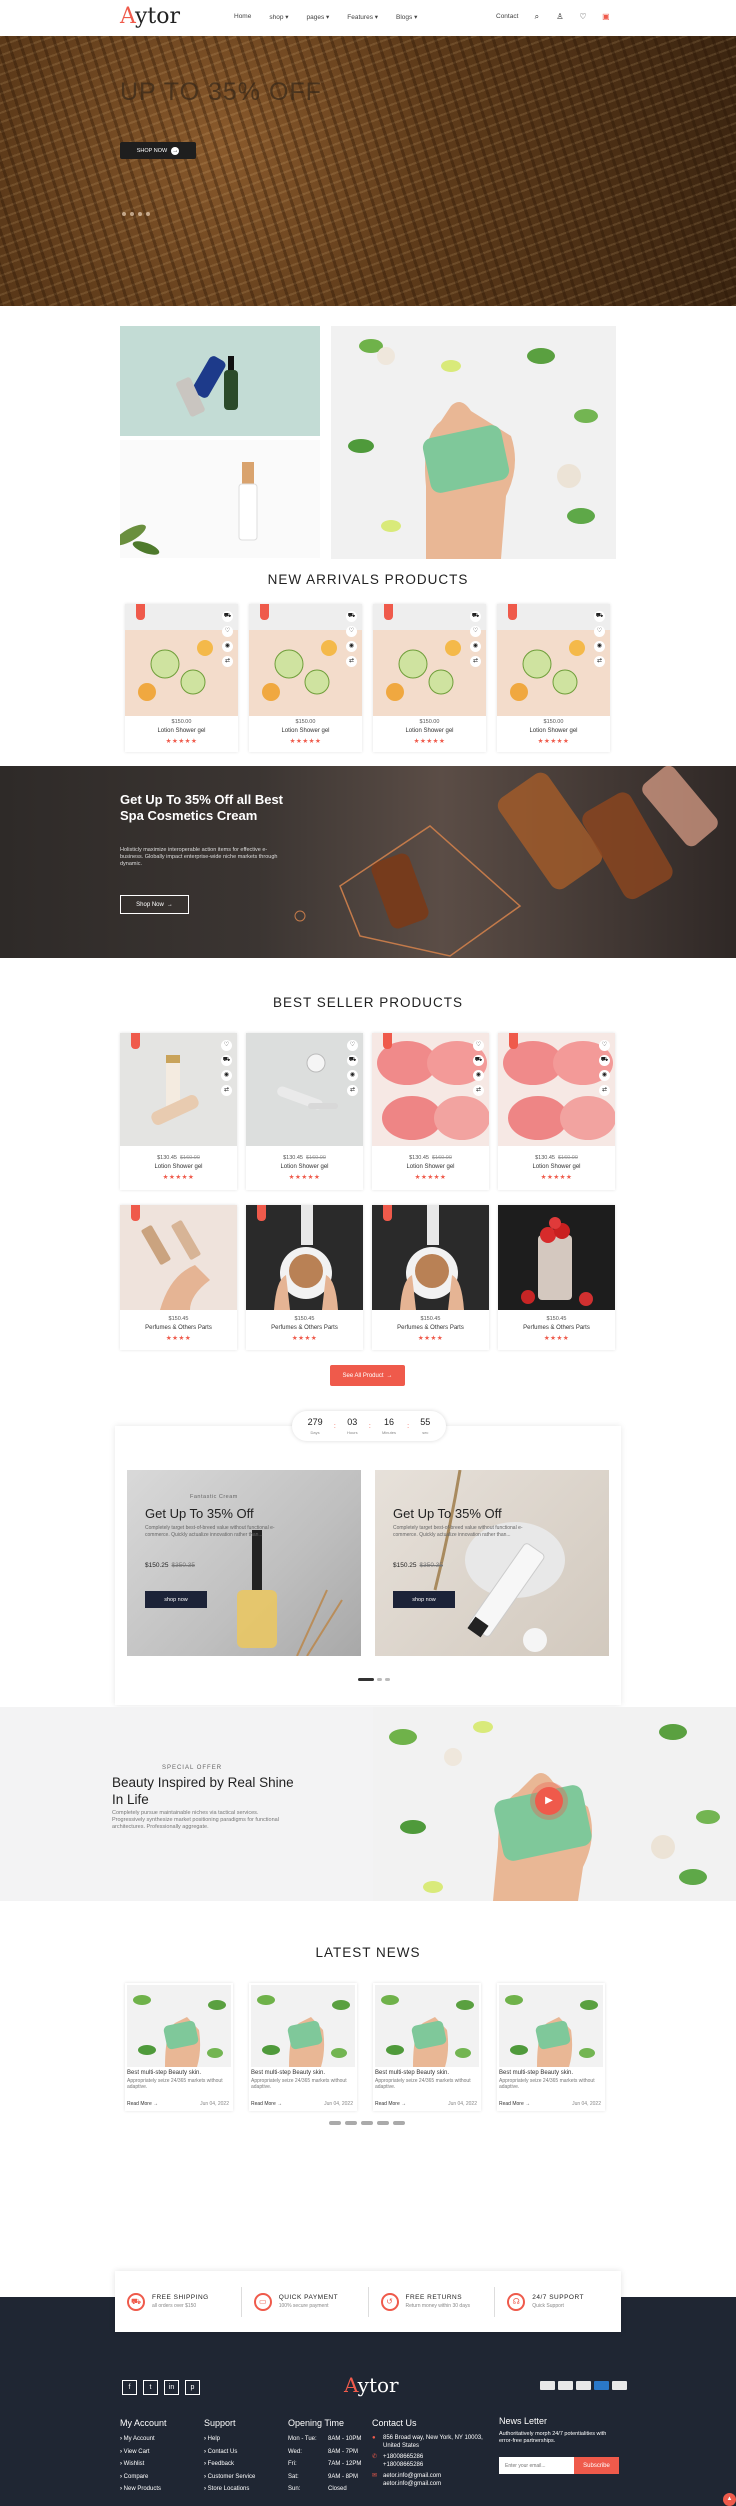  I want to click on footer-link: Wishlist, so click(155, 2464).